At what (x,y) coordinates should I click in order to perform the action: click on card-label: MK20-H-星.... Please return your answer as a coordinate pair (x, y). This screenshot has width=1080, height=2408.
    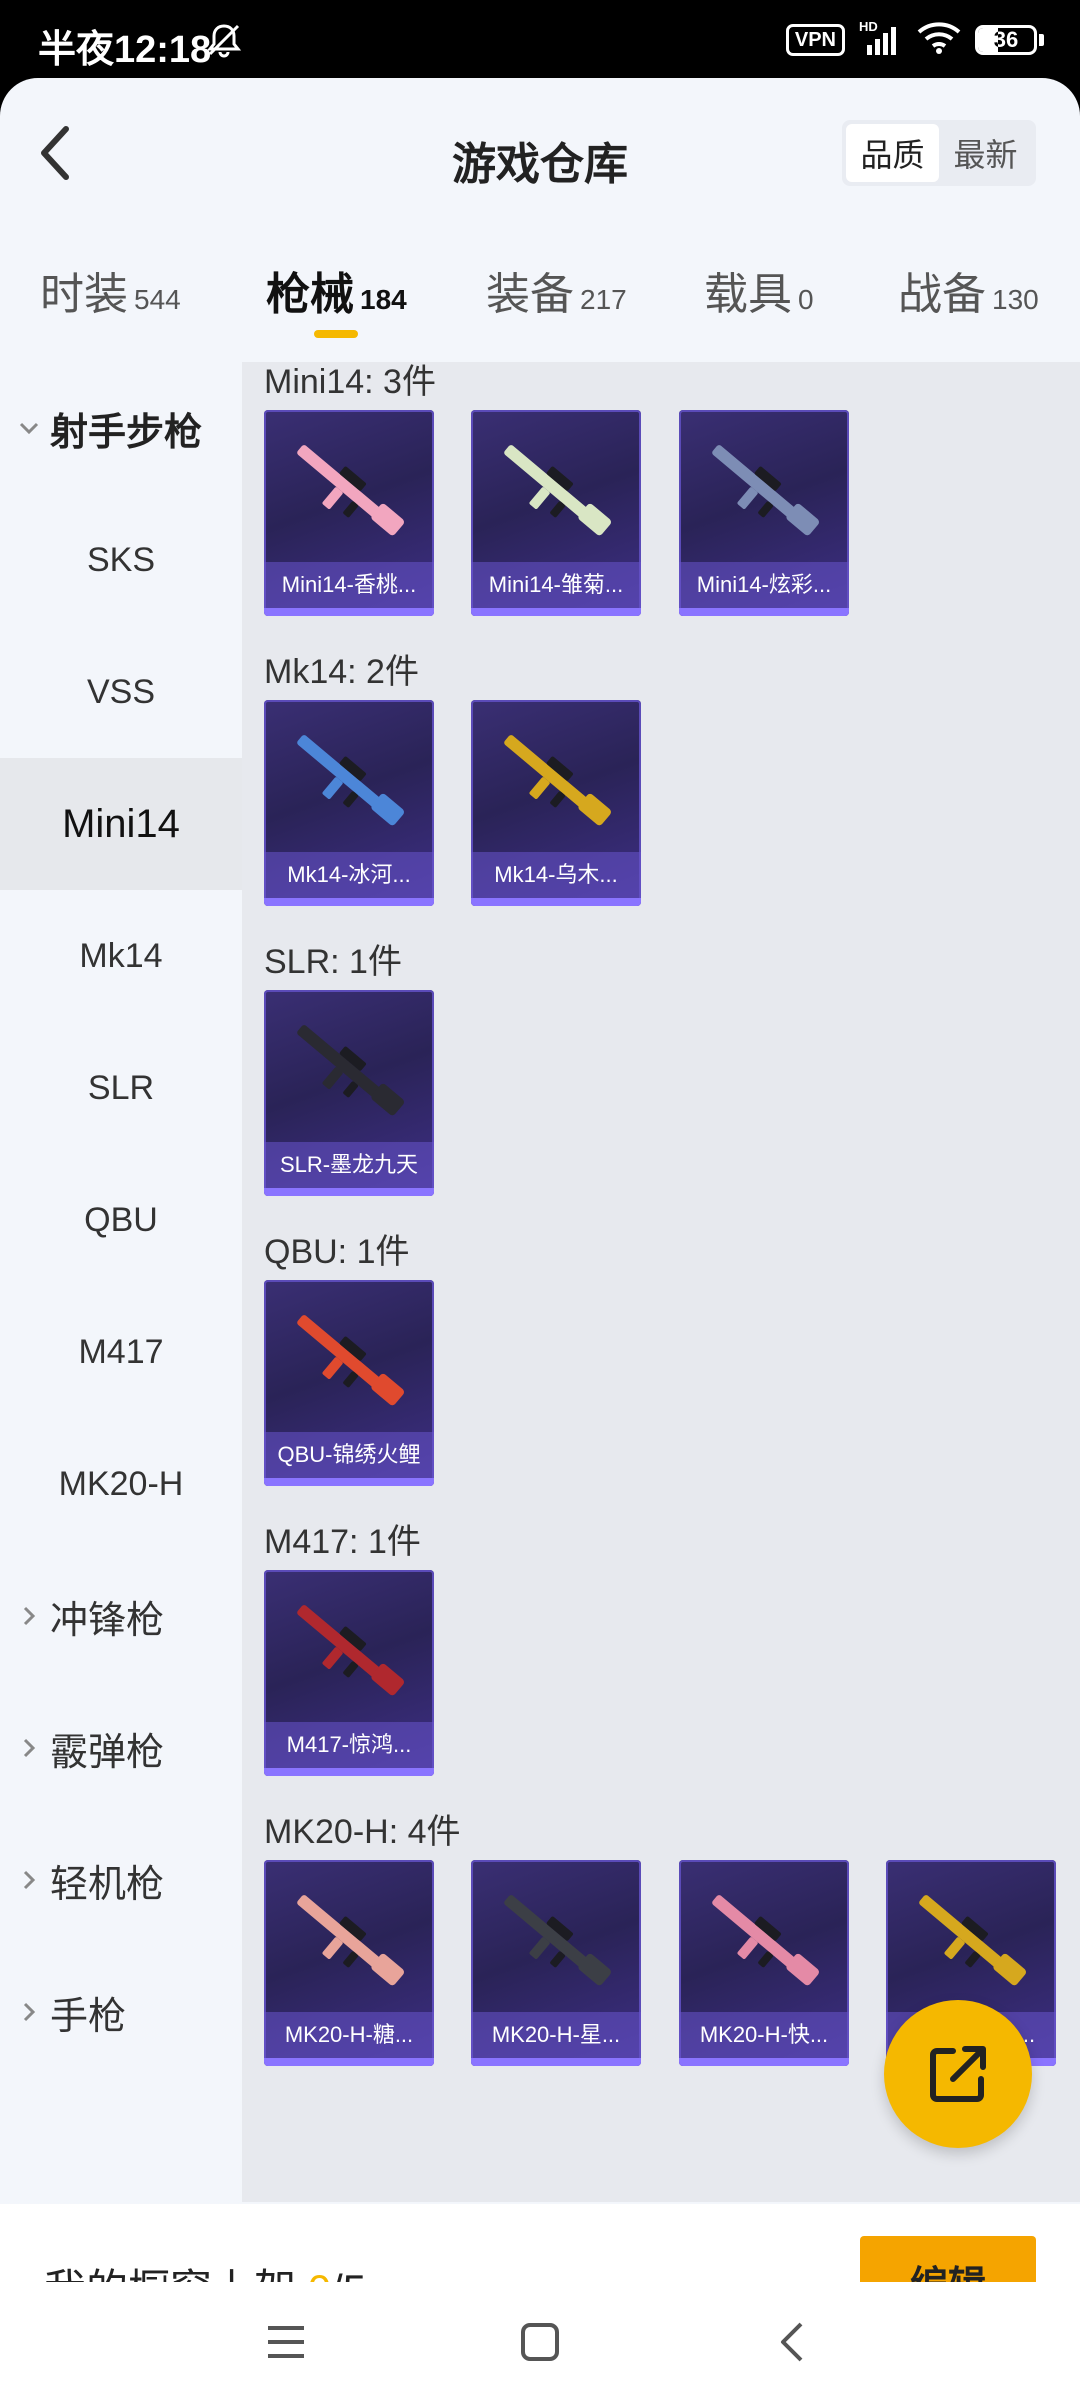
    Looking at the image, I should click on (556, 2035).